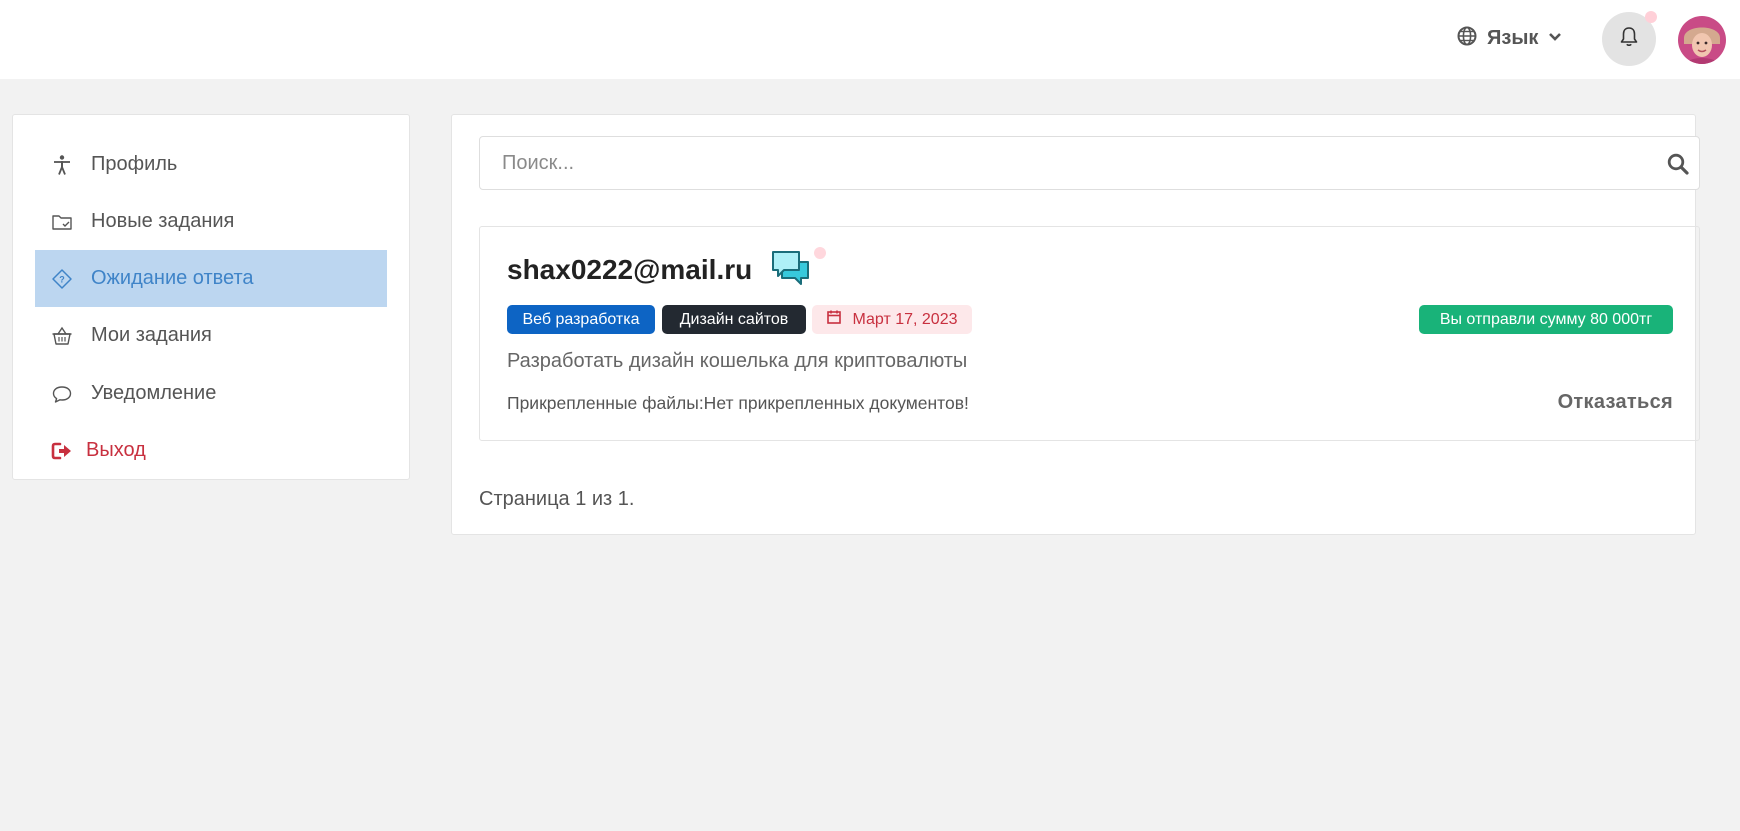 This screenshot has height=831, width=1740. Describe the element at coordinates (1060, 163) in the screenshot. I see `search-input` at that location.